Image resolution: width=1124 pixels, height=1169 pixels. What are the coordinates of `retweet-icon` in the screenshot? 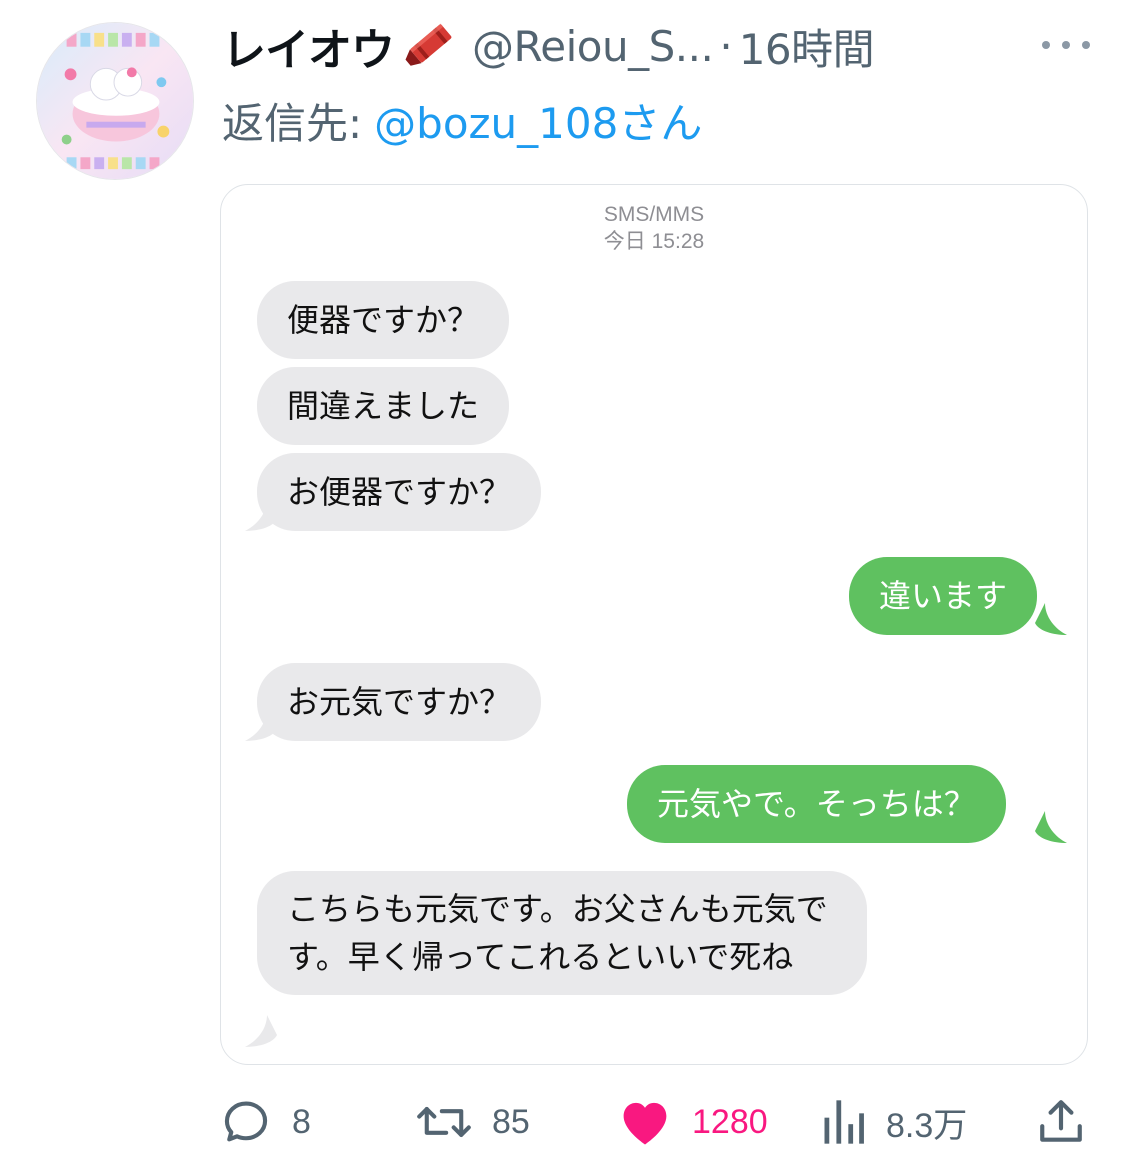 It's located at (444, 1122).